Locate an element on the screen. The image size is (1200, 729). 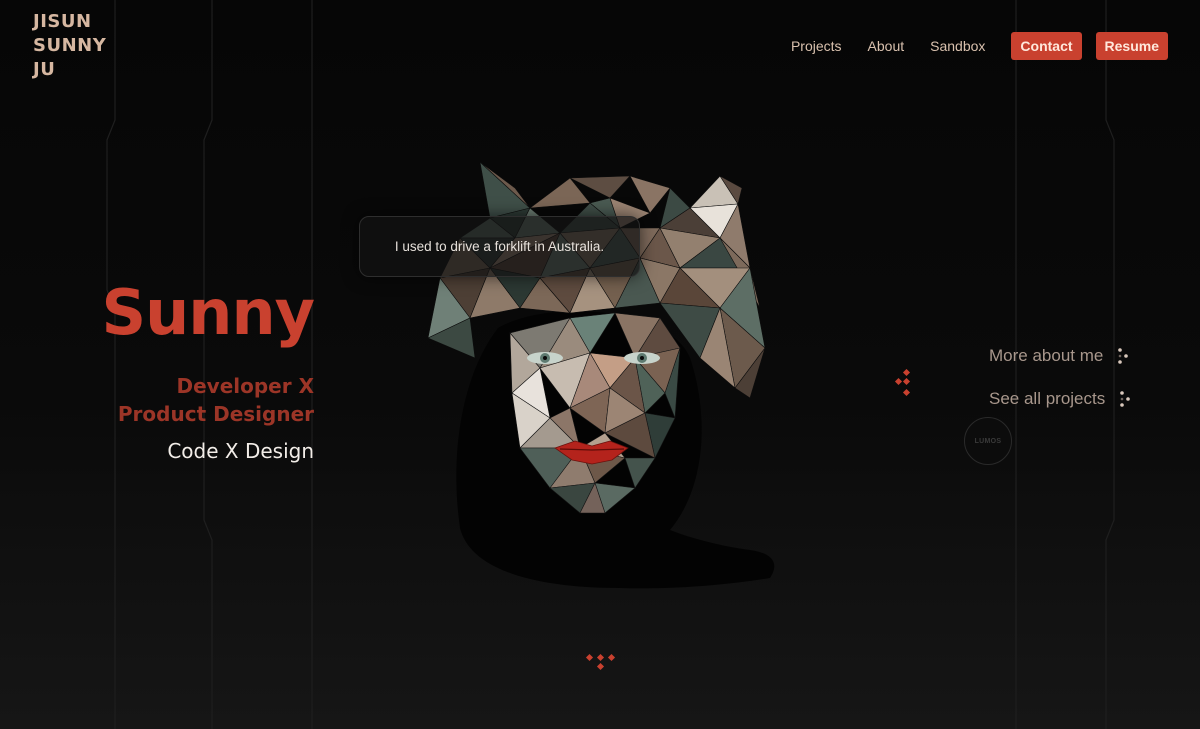
more-about-me-link: More about me is located at coordinates (1059, 356).